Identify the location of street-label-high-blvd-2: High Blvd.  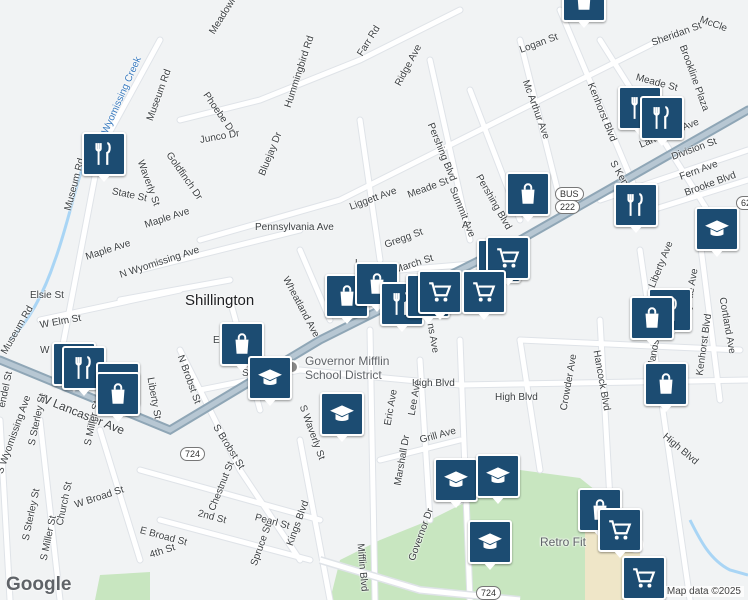
(516, 397).